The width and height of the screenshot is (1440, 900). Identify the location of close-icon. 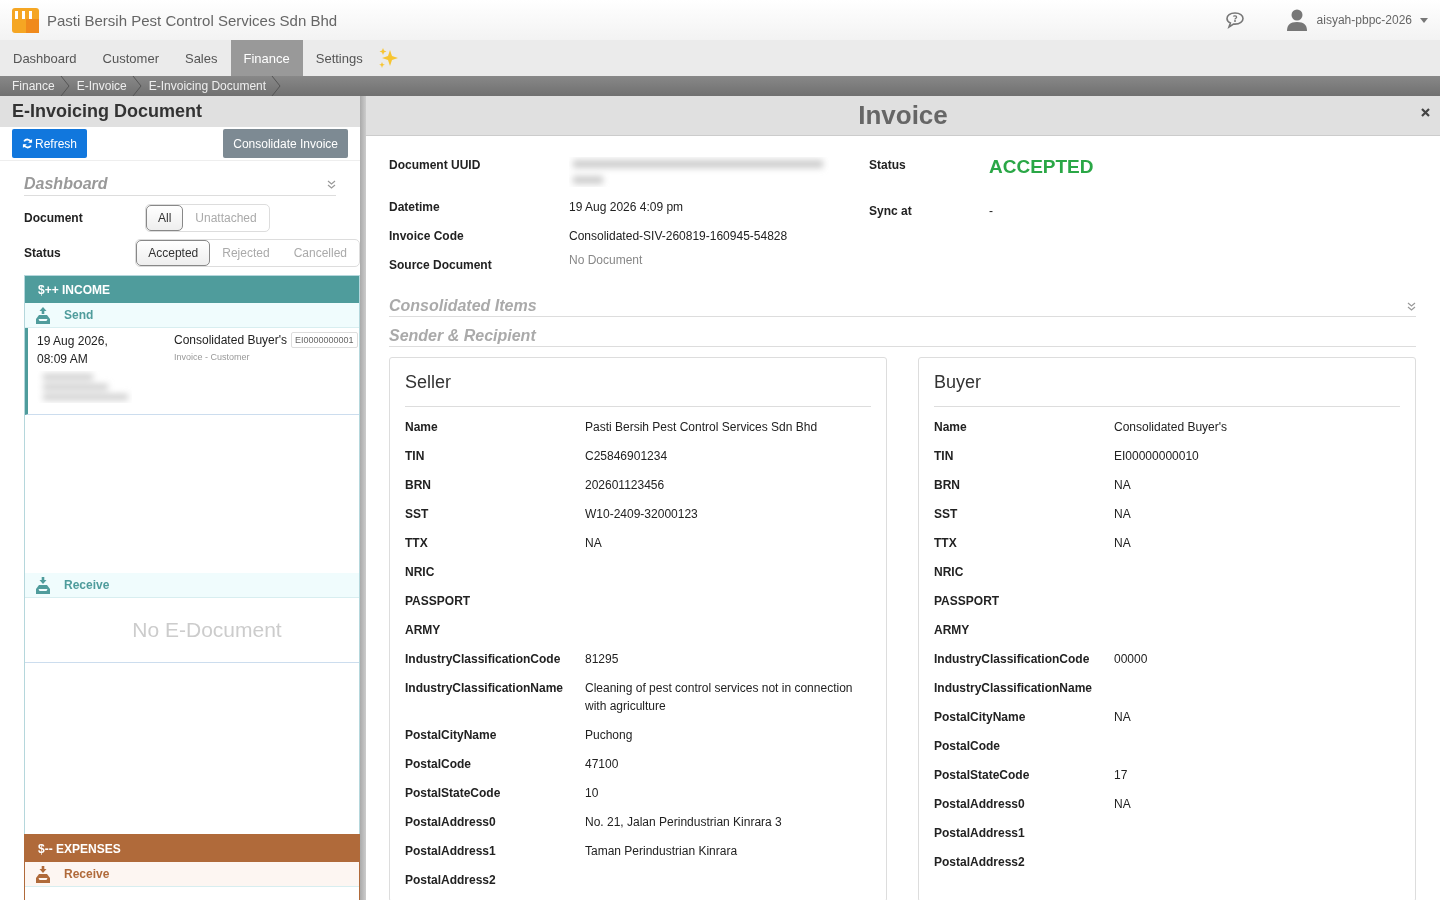
(1425, 112).